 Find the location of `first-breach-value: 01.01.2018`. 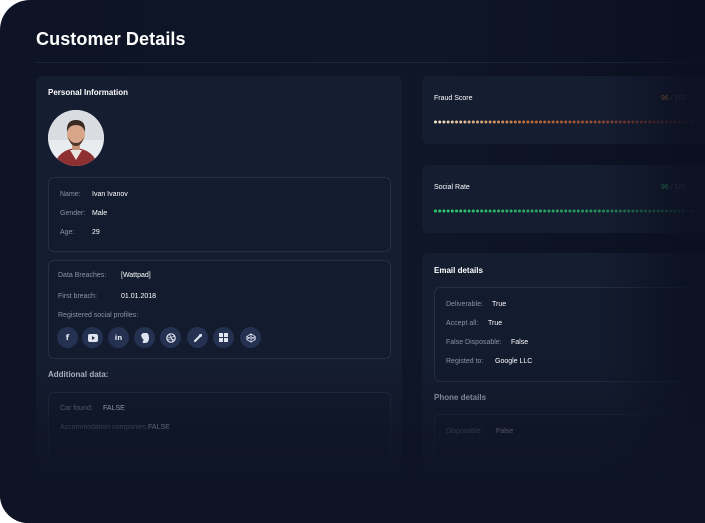

first-breach-value: 01.01.2018 is located at coordinates (139, 296).